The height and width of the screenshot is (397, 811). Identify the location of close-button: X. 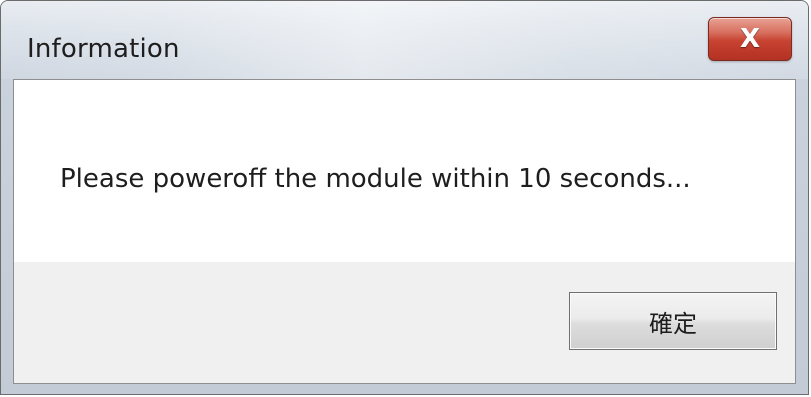
(750, 39).